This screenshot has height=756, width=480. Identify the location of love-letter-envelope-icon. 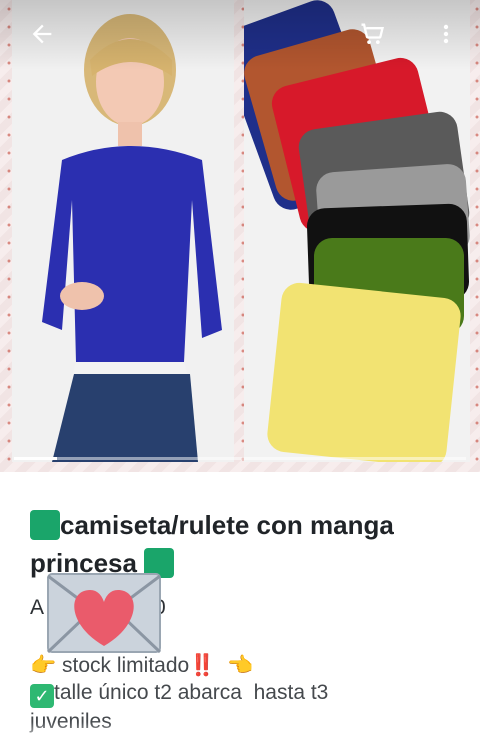
(104, 613).